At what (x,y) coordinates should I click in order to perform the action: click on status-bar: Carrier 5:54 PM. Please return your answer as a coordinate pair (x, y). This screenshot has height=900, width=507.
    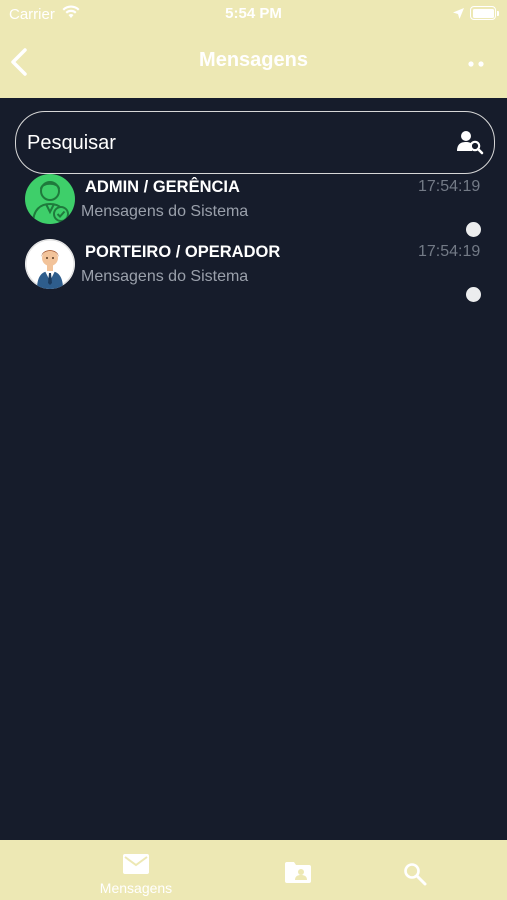
    Looking at the image, I should click on (253, 15).